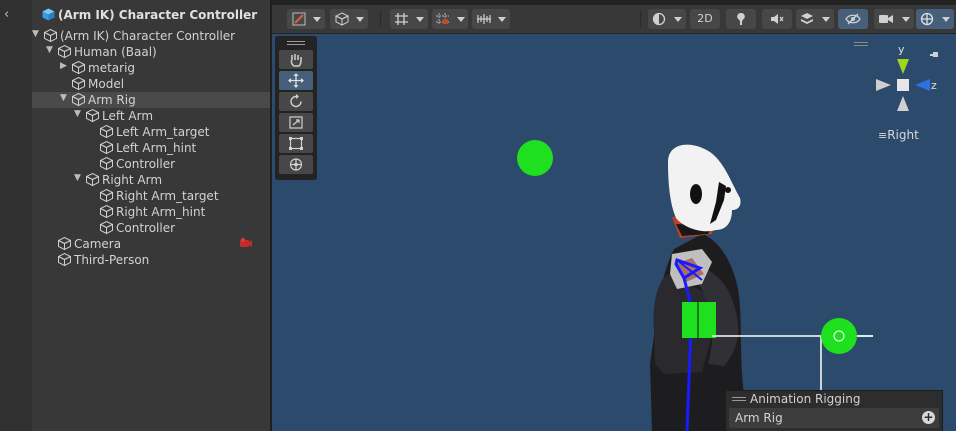  I want to click on pivot-button, so click(349, 19).